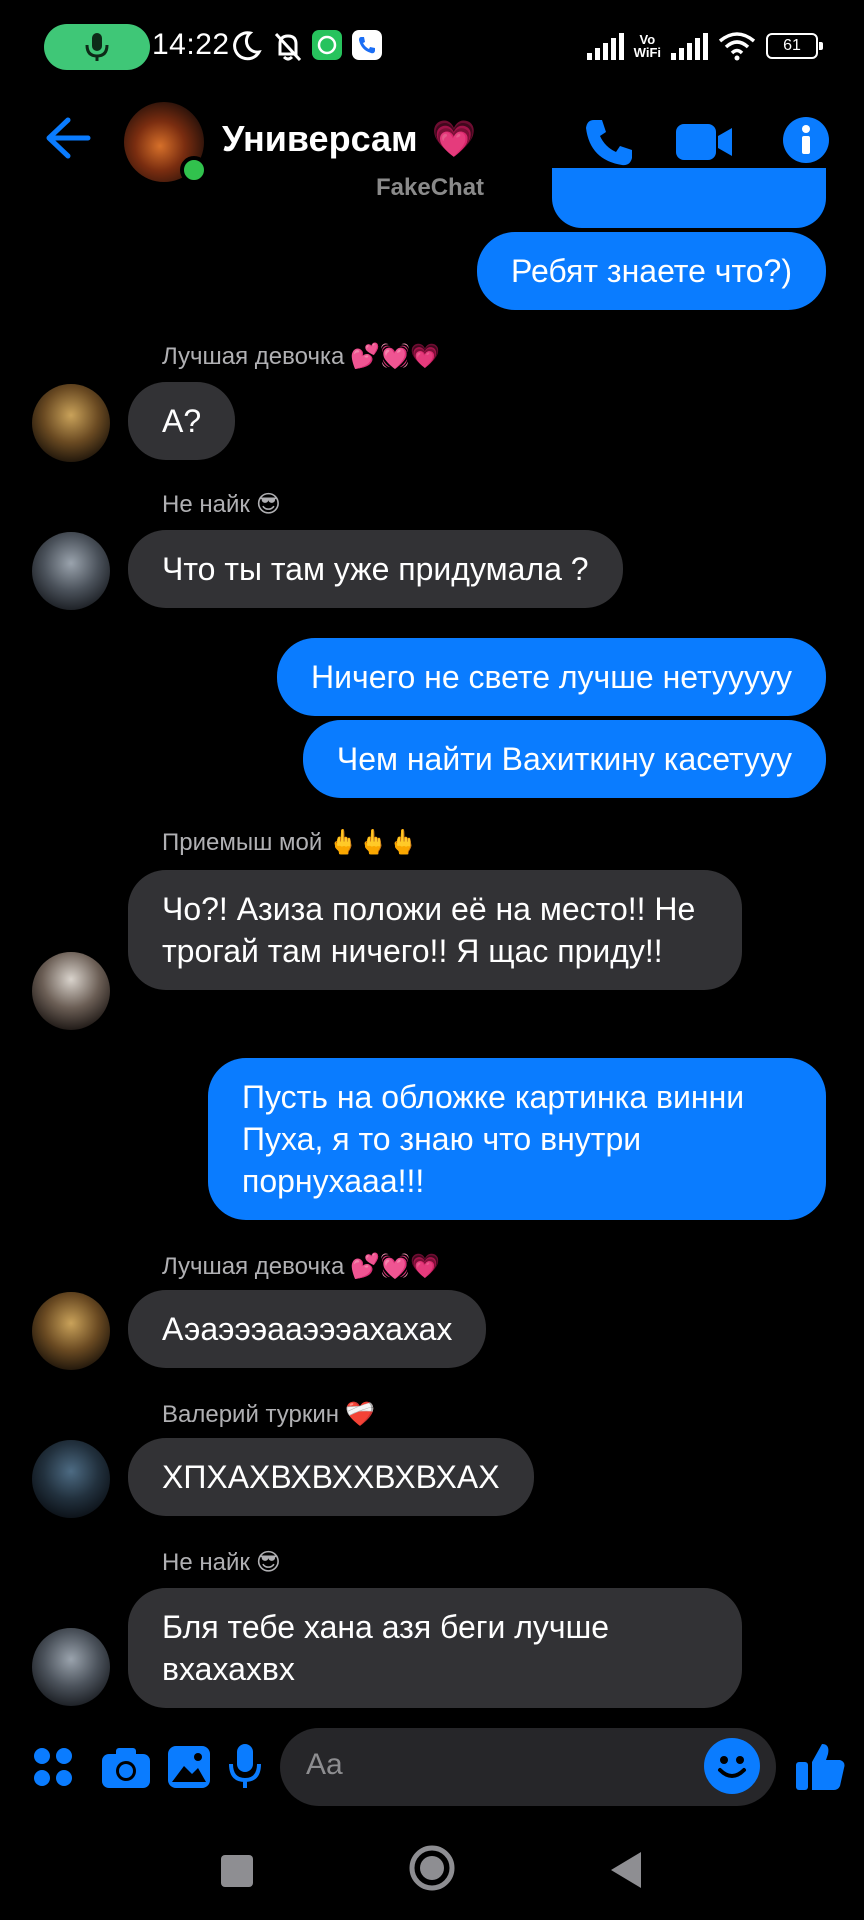 Image resolution: width=864 pixels, height=1920 pixels. I want to click on sender-name: Приемыш мой 🖕🖕🖕, so click(290, 842).